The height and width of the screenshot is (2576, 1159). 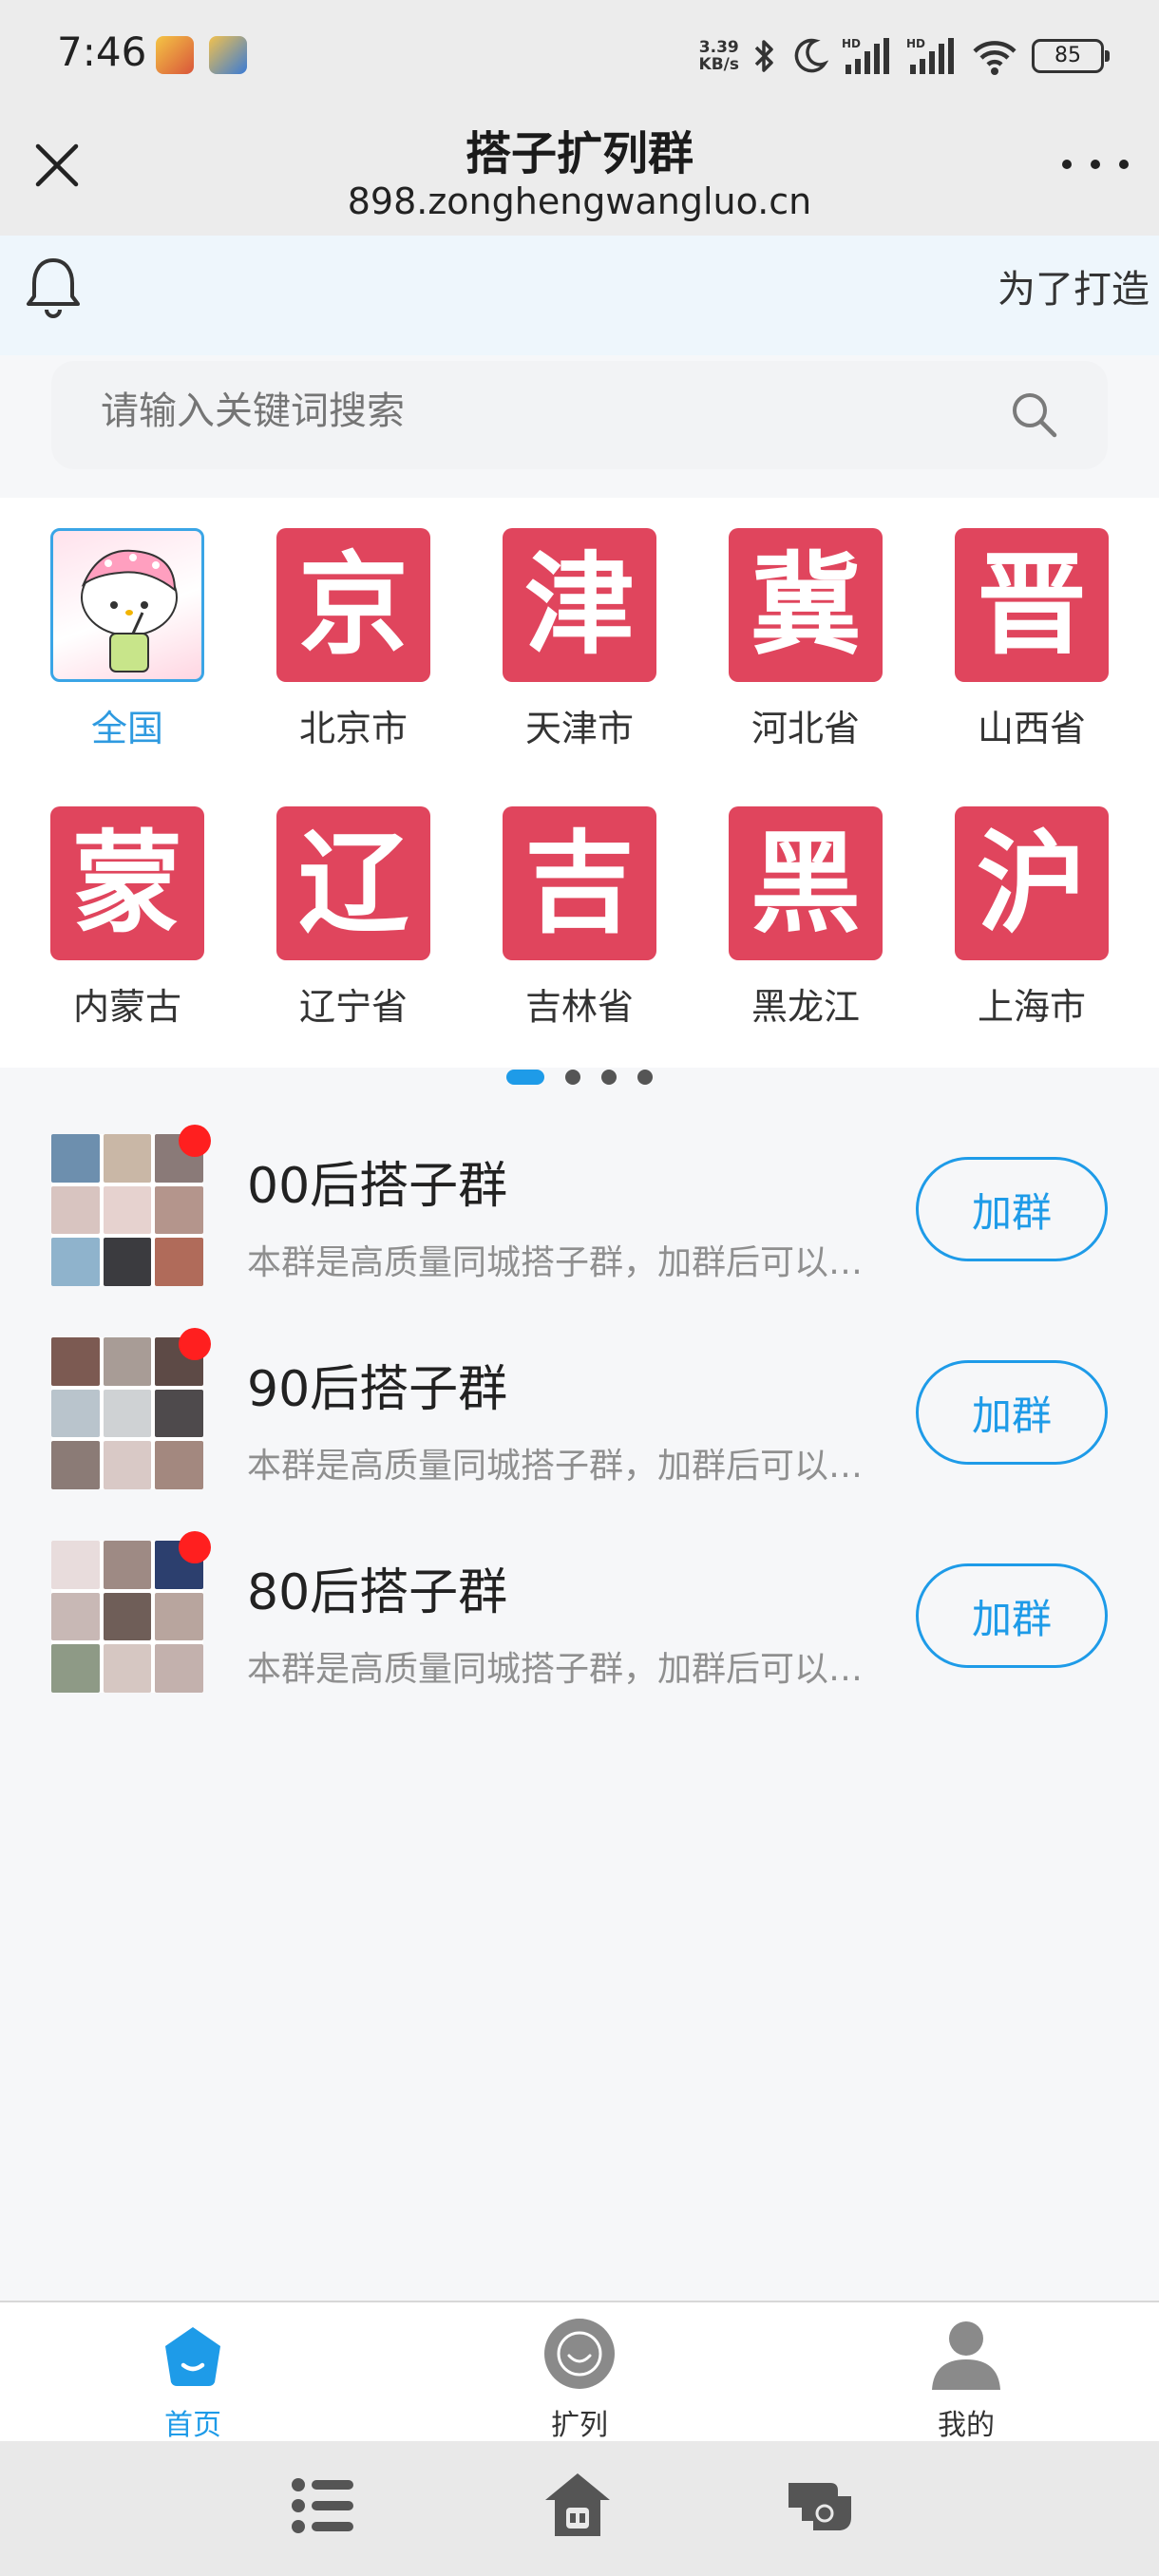 I want to click on tab-expand: 扩列, so click(x=579, y=2380).